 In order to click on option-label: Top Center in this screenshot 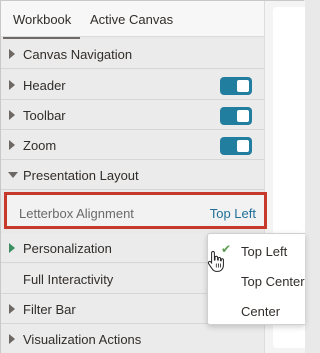, I will do `click(273, 281)`.